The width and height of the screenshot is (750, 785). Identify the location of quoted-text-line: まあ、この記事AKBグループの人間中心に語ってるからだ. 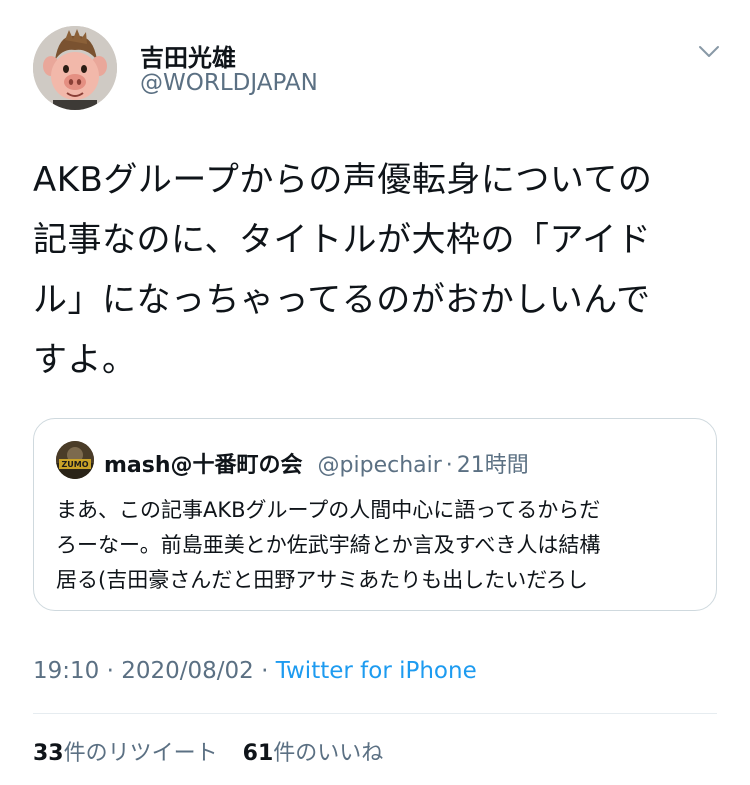
(328, 510).